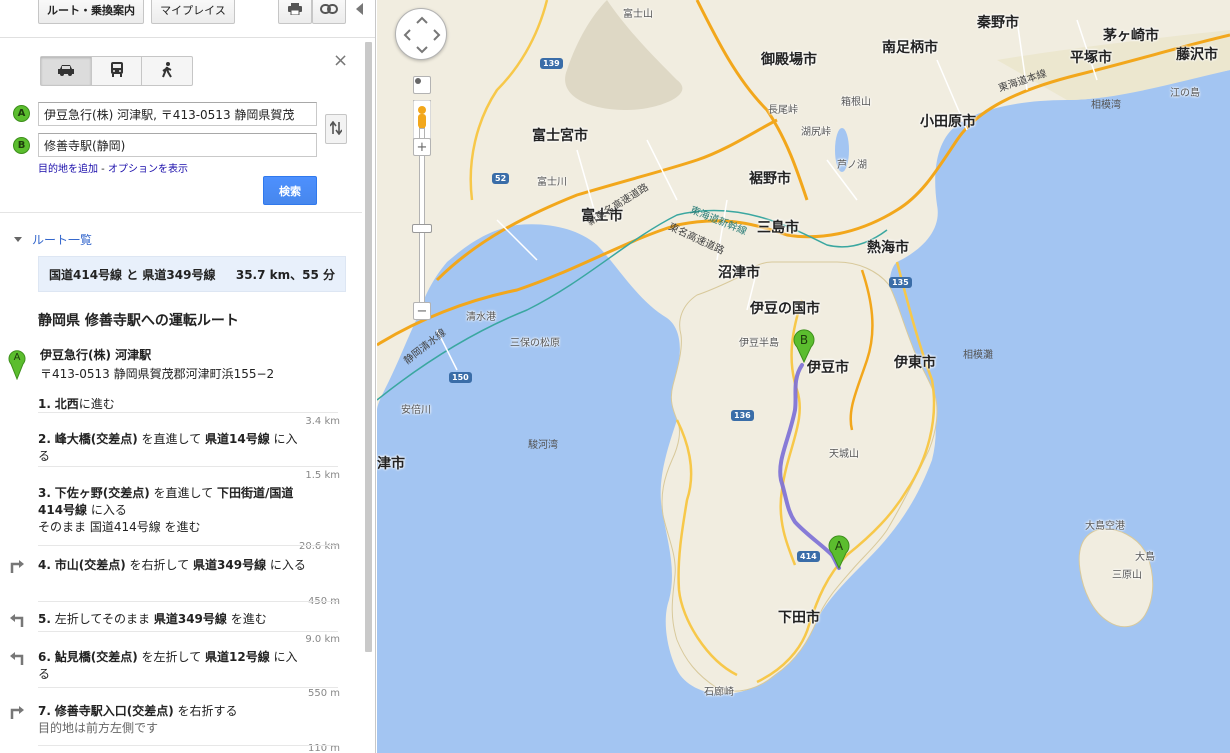  I want to click on direction-step: 5. 左折してそのまま 県道349号線 を進む, so click(173, 619).